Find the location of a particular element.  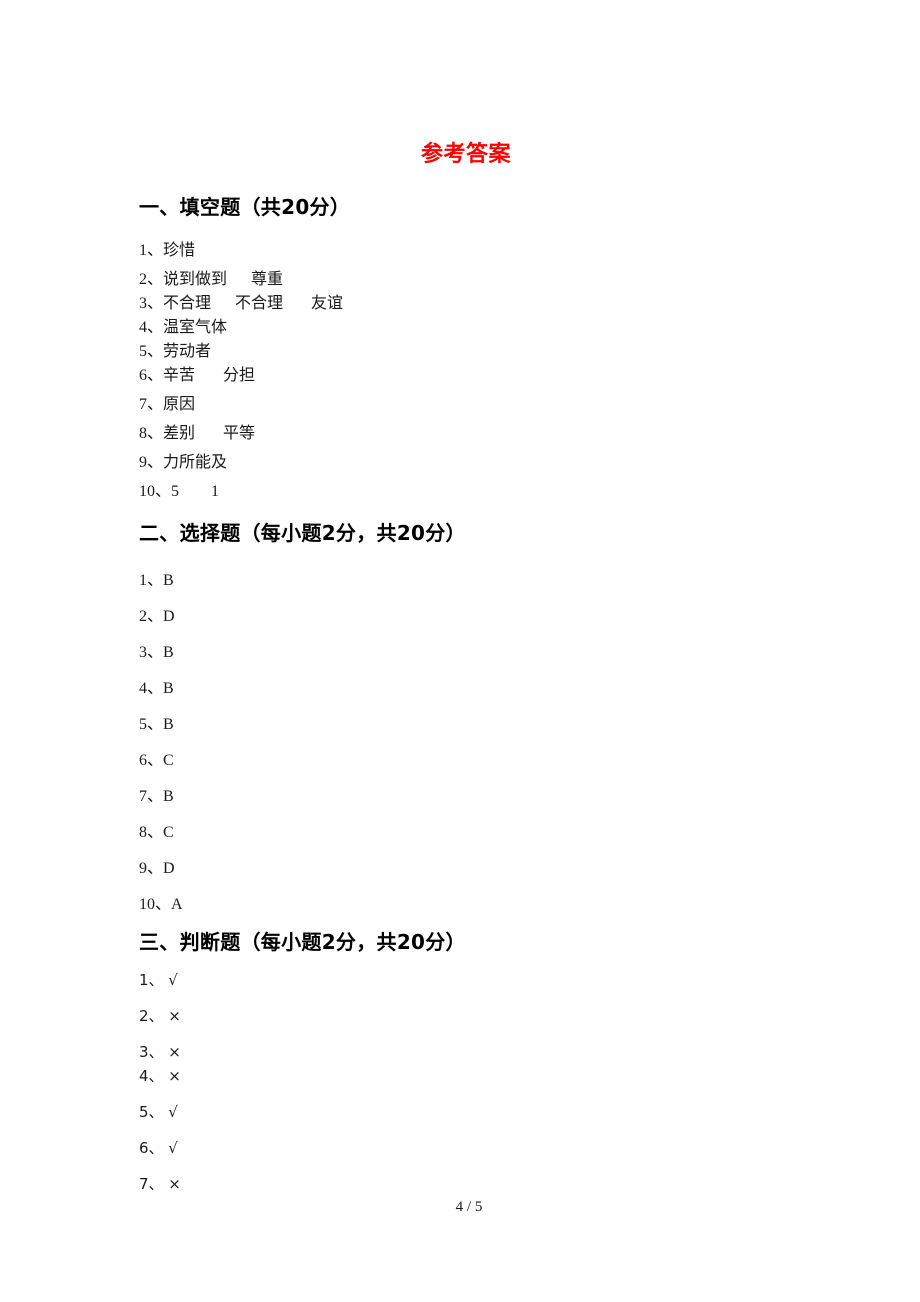

answer-item: 7、原因 is located at coordinates (167, 404).